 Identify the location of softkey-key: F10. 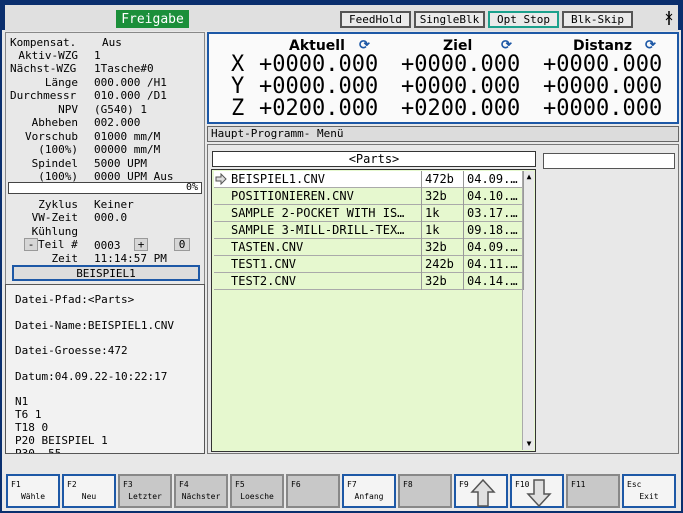
(522, 484).